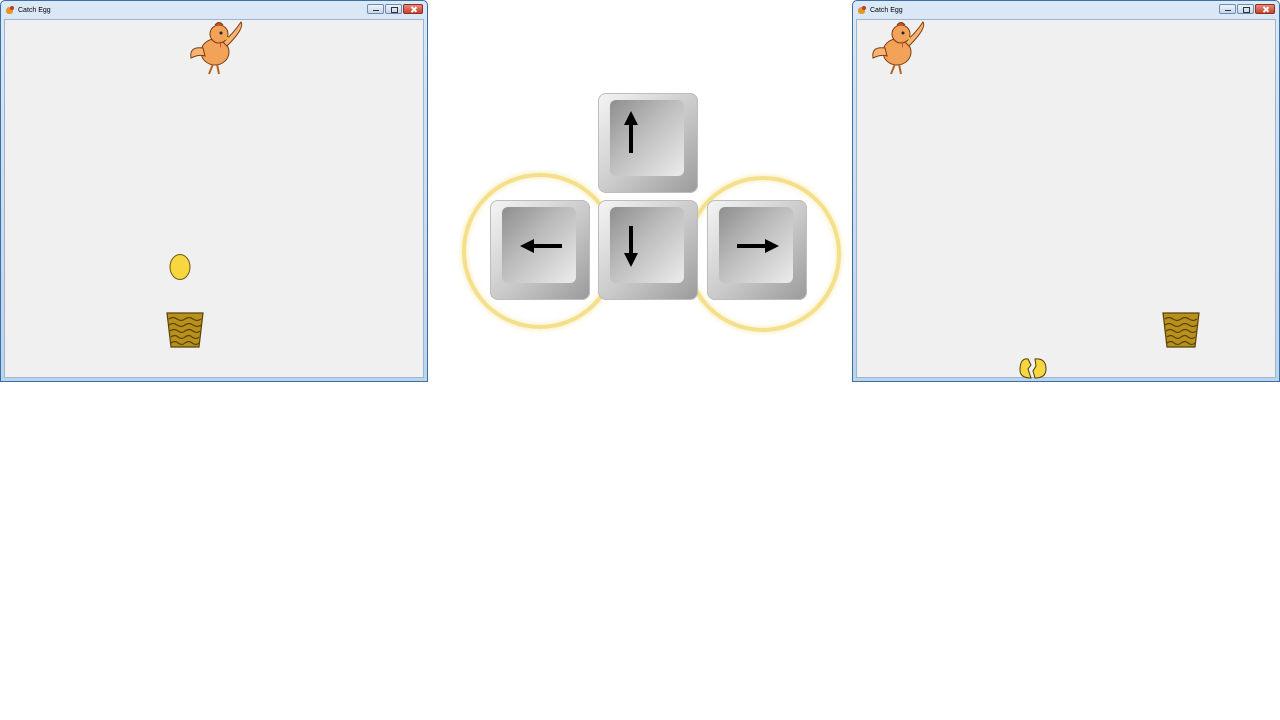 The height and width of the screenshot is (720, 1280). What do you see at coordinates (648, 250) in the screenshot?
I see `down-arrow-key` at bounding box center [648, 250].